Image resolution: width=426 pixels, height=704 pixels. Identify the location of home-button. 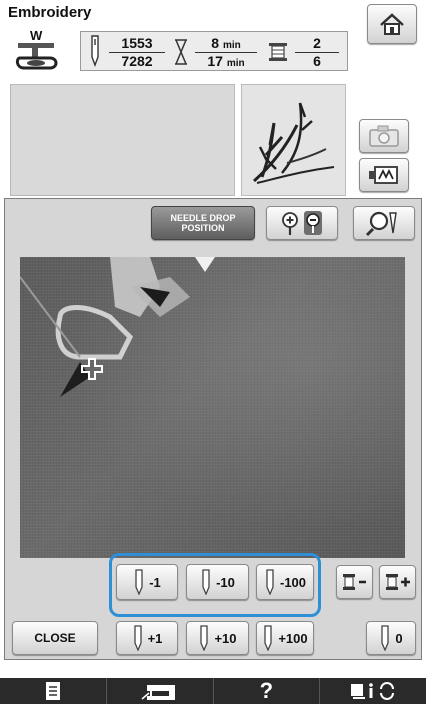
(392, 24).